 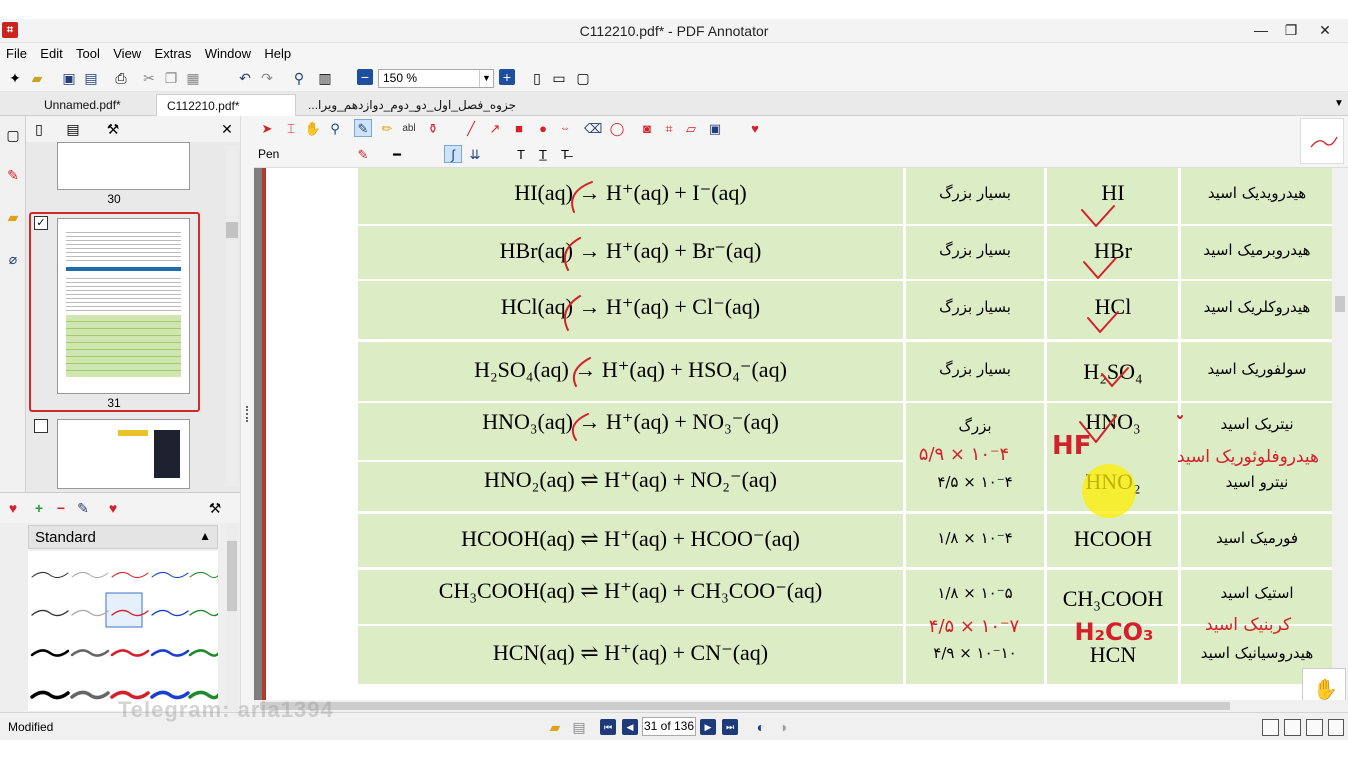 I want to click on restore-button: ❐, so click(x=1291, y=30).